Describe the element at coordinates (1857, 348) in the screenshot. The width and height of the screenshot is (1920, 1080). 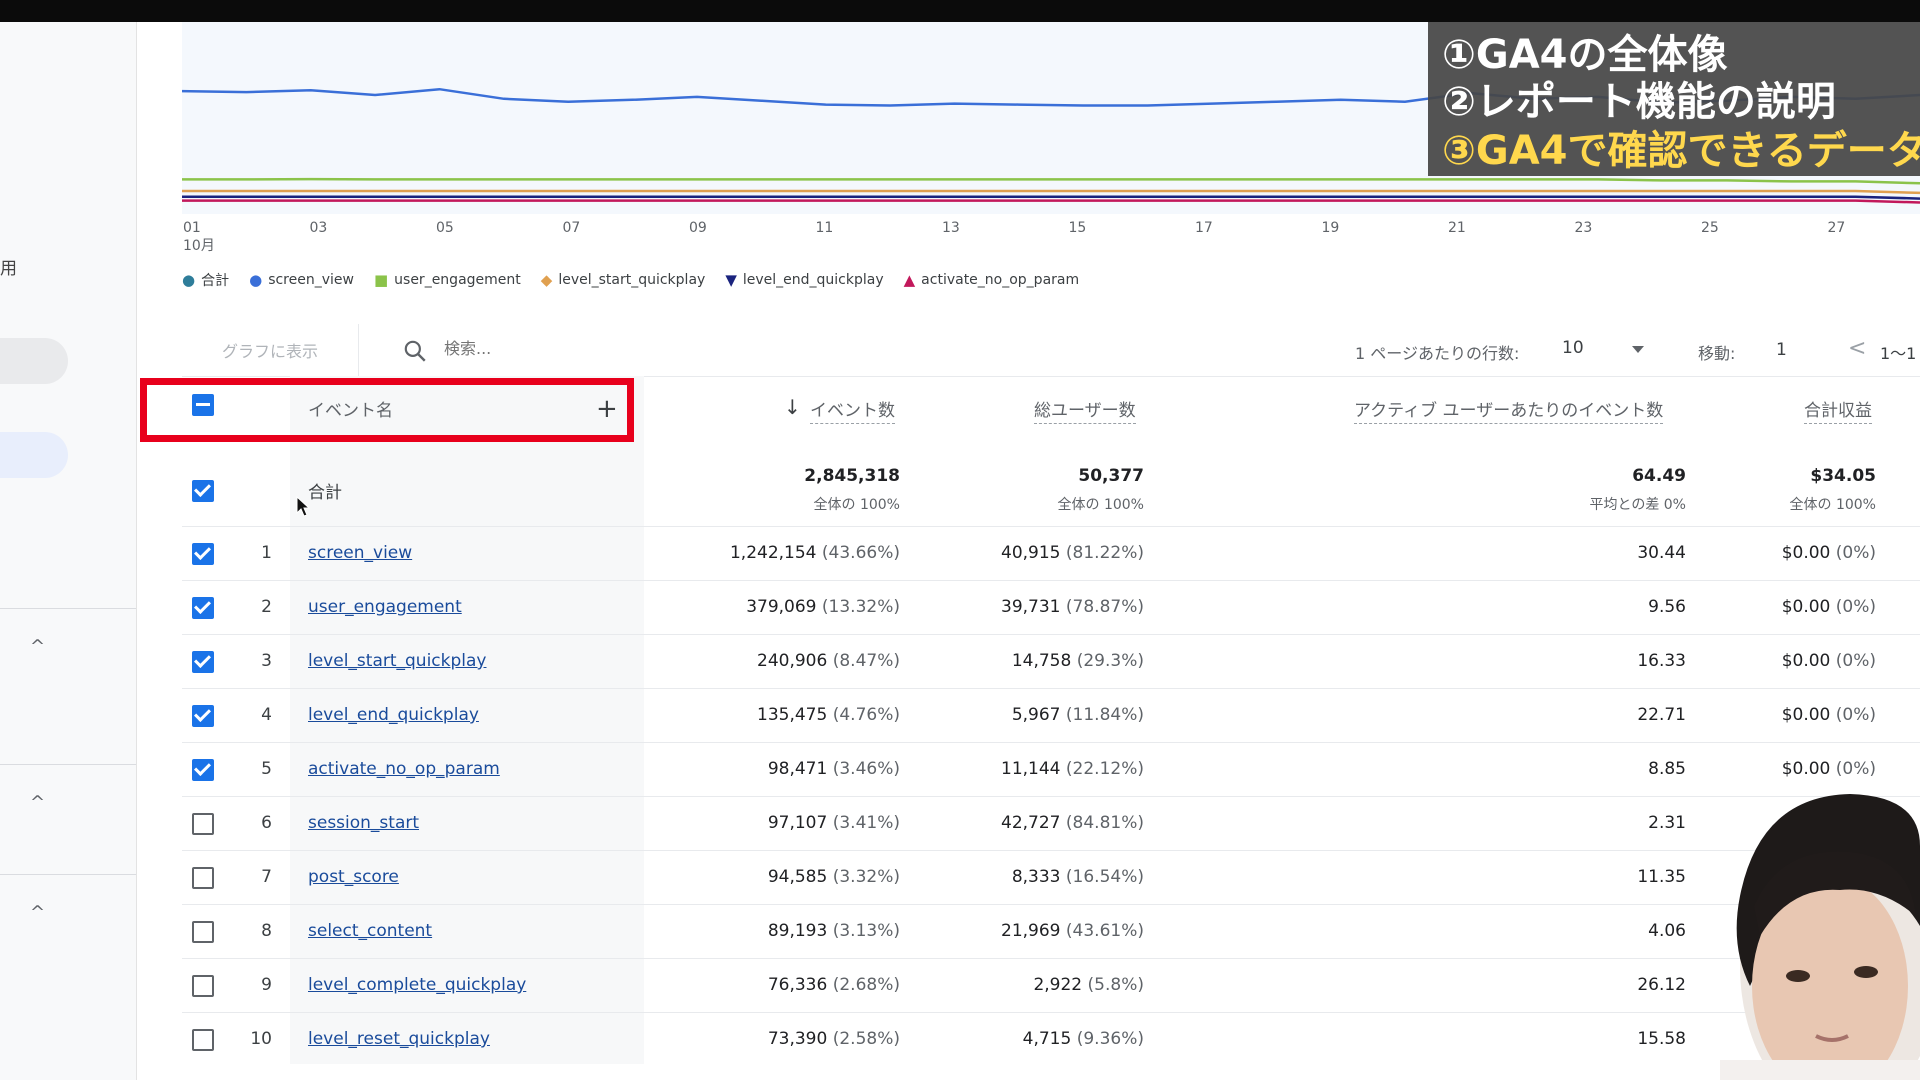
I see `chevron-left-icon: <` at that location.